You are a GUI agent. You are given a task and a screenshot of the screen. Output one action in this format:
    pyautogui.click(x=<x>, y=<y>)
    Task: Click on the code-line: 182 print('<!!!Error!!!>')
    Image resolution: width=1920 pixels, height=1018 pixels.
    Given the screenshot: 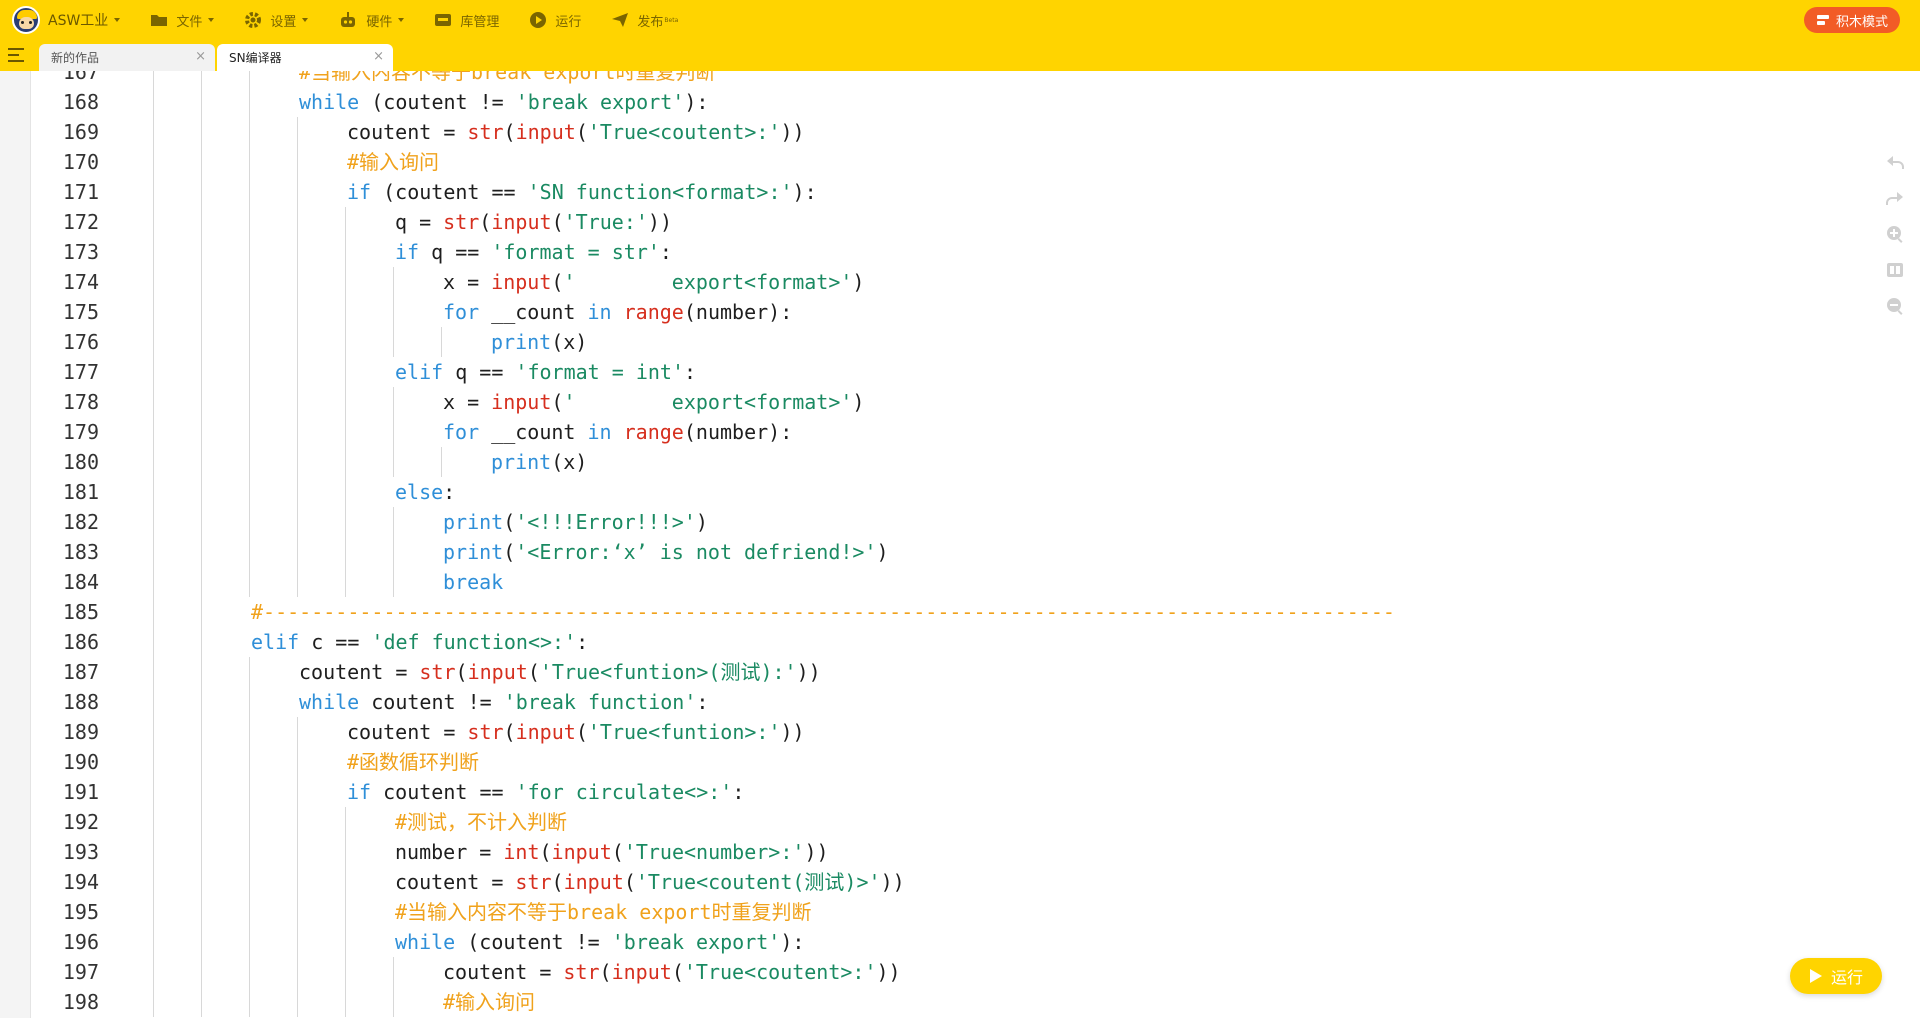 What is the action you would take?
    pyautogui.click(x=956, y=522)
    